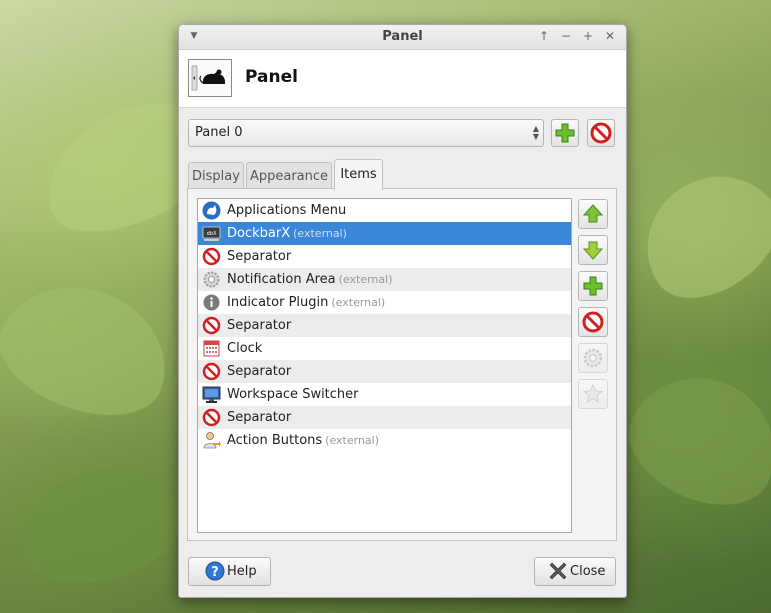 The image size is (771, 613). Describe the element at coordinates (289, 175) in the screenshot. I see `tab-appearance: Appearance` at that location.